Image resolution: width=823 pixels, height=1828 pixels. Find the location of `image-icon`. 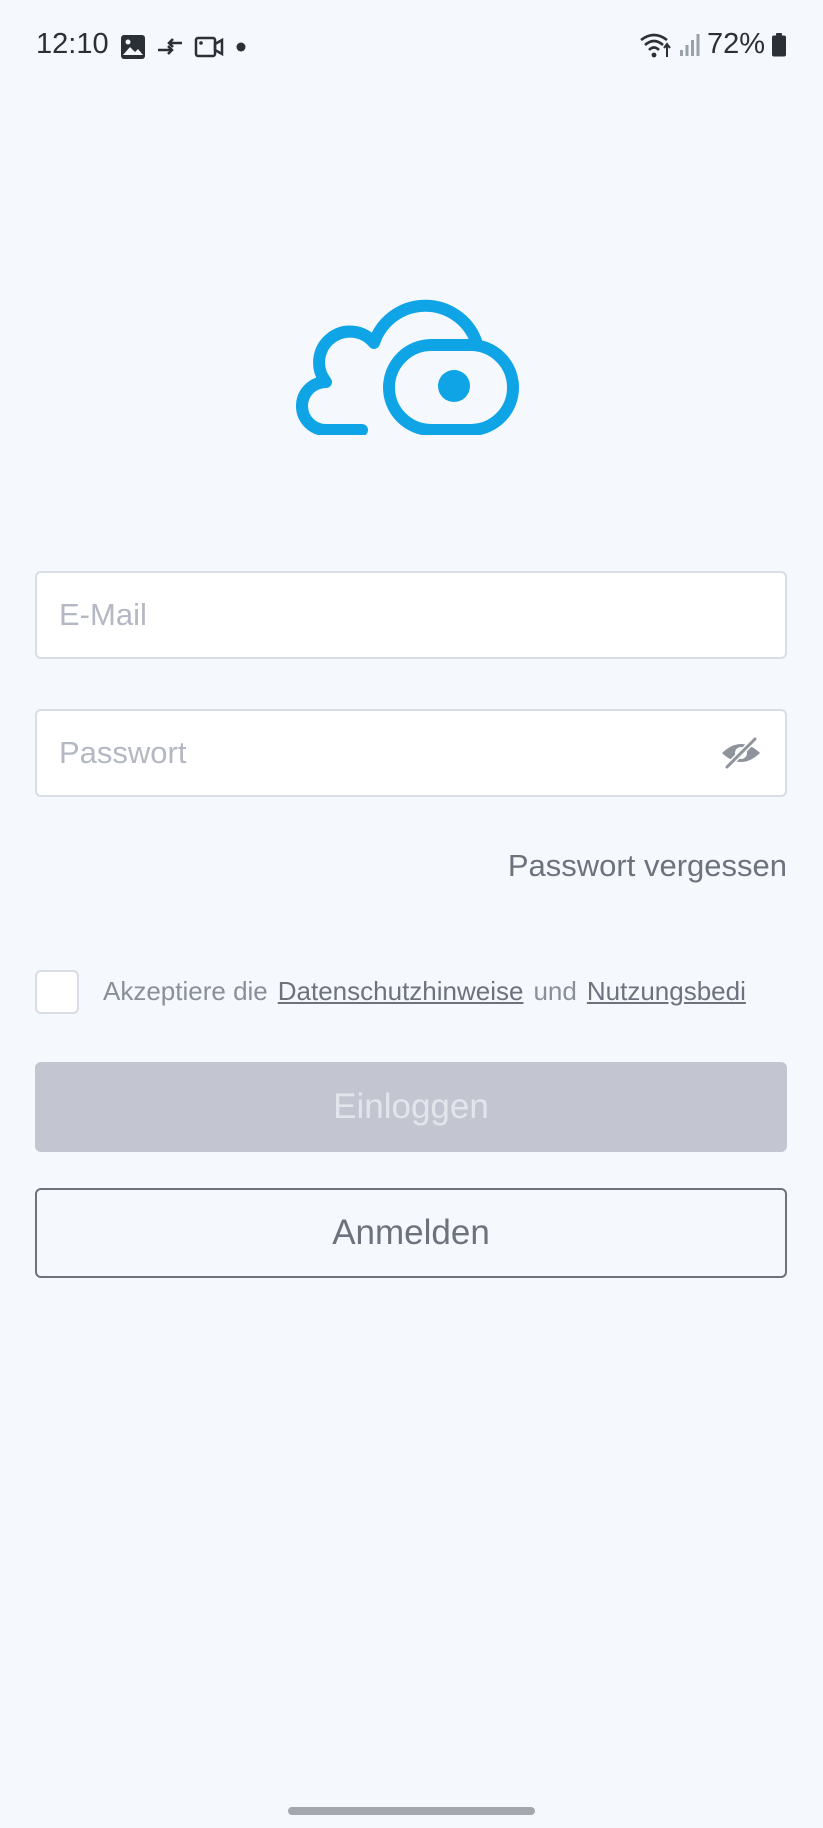

image-icon is located at coordinates (133, 47).